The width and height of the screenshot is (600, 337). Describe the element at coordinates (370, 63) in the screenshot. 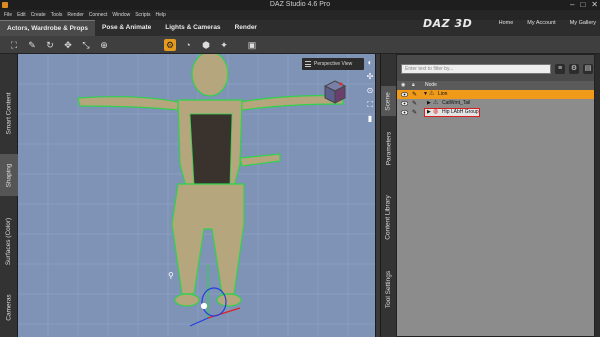

I see `orbit-icon: ◐` at that location.